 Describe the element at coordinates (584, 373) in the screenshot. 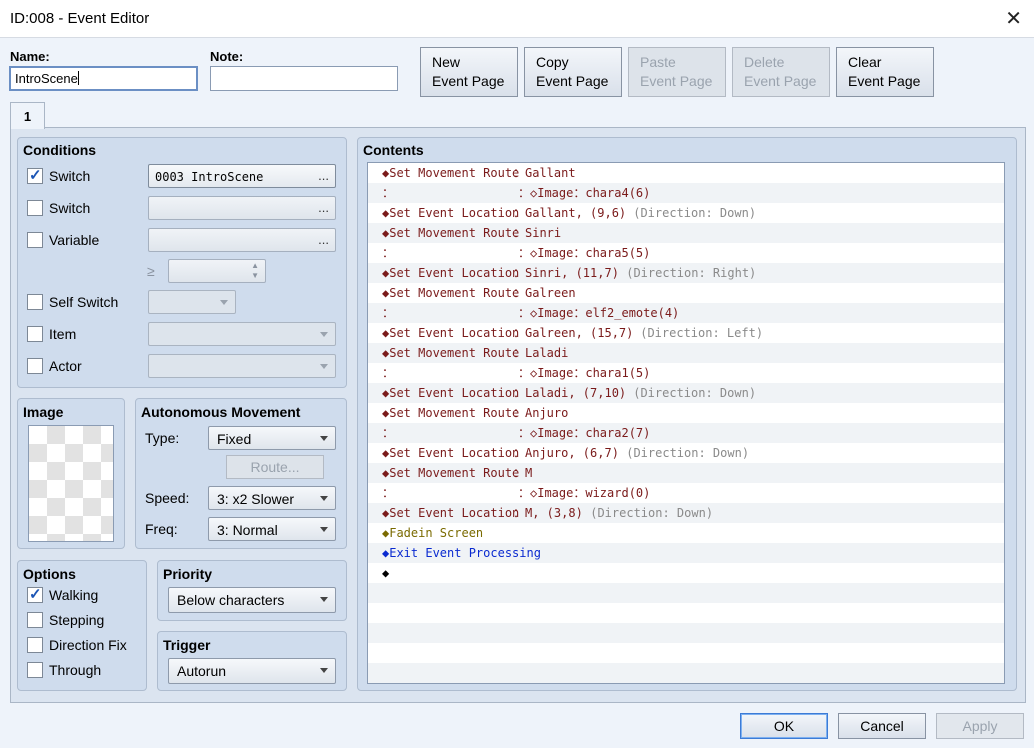

I see `command-args: ：◇Image：chara1(5)` at that location.